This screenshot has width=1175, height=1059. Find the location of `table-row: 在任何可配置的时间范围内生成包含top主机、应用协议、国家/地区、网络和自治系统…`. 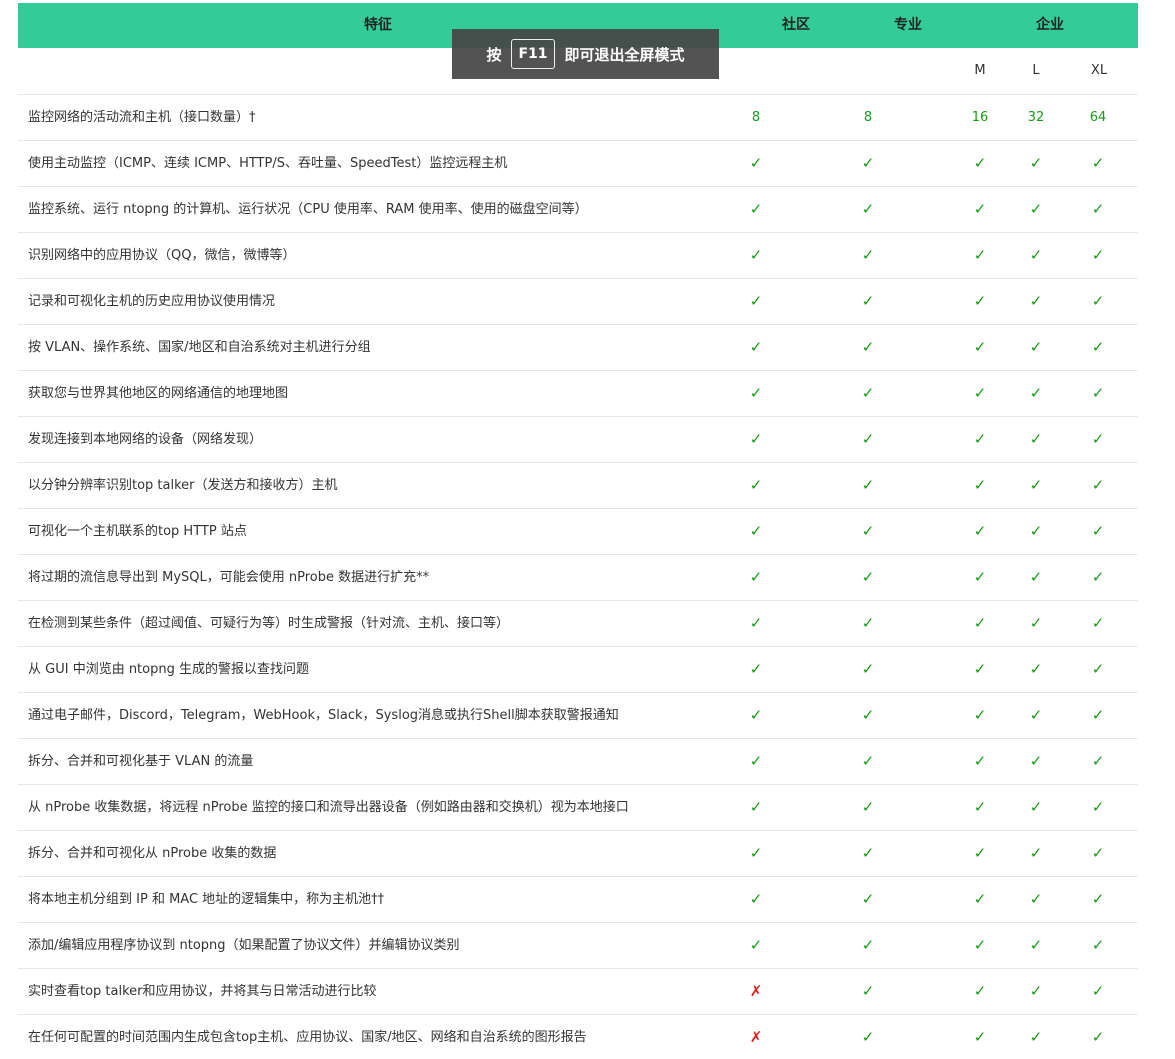

table-row: 在任何可配置的时间范围内生成包含top主机、应用协议、国家/地区、网络和自治系统… is located at coordinates (578, 1037).